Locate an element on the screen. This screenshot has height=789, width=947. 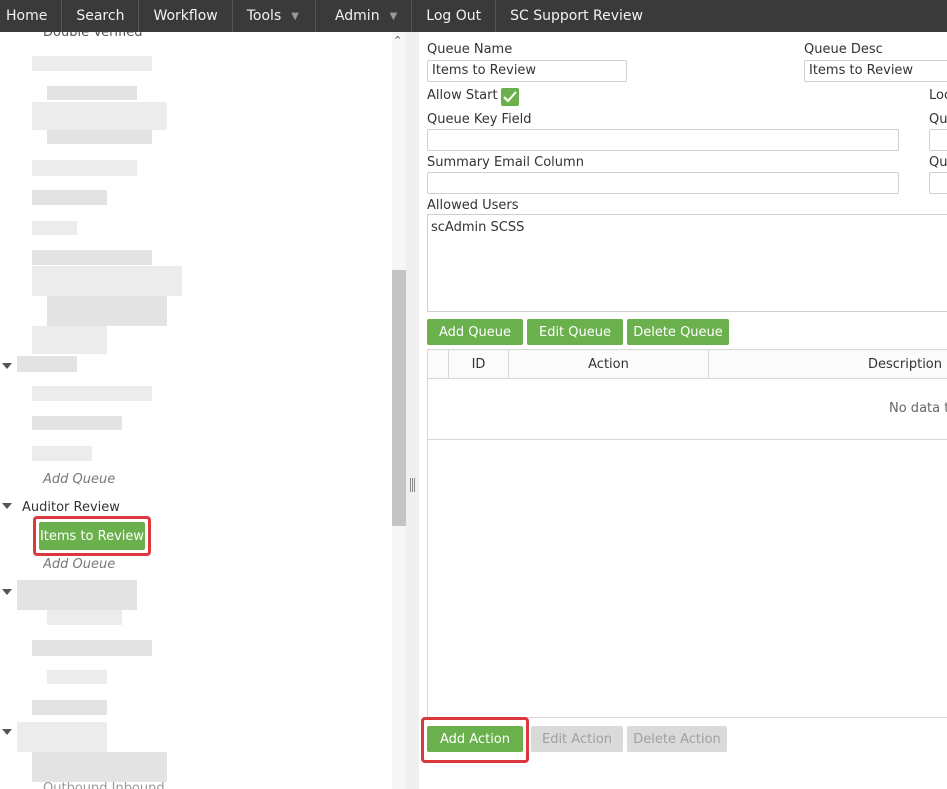
add-queue-button: Add Queue is located at coordinates (475, 332).